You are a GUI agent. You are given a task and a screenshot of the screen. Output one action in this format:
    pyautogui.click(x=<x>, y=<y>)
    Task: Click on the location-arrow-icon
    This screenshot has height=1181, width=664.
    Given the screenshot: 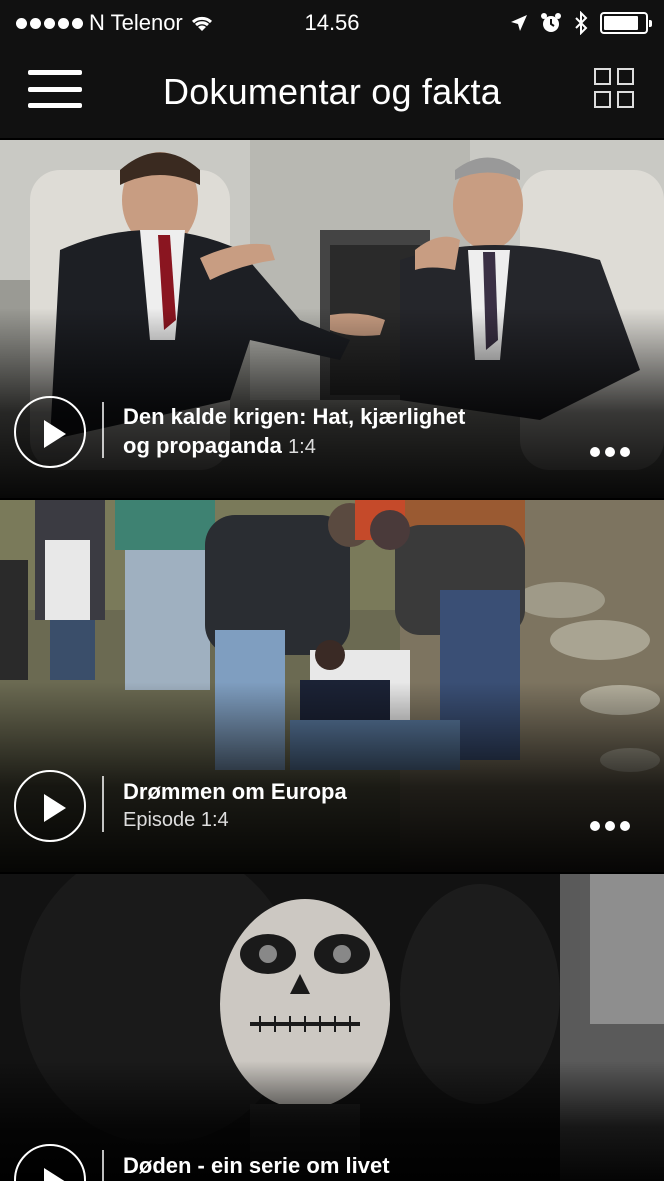 What is the action you would take?
    pyautogui.click(x=519, y=23)
    